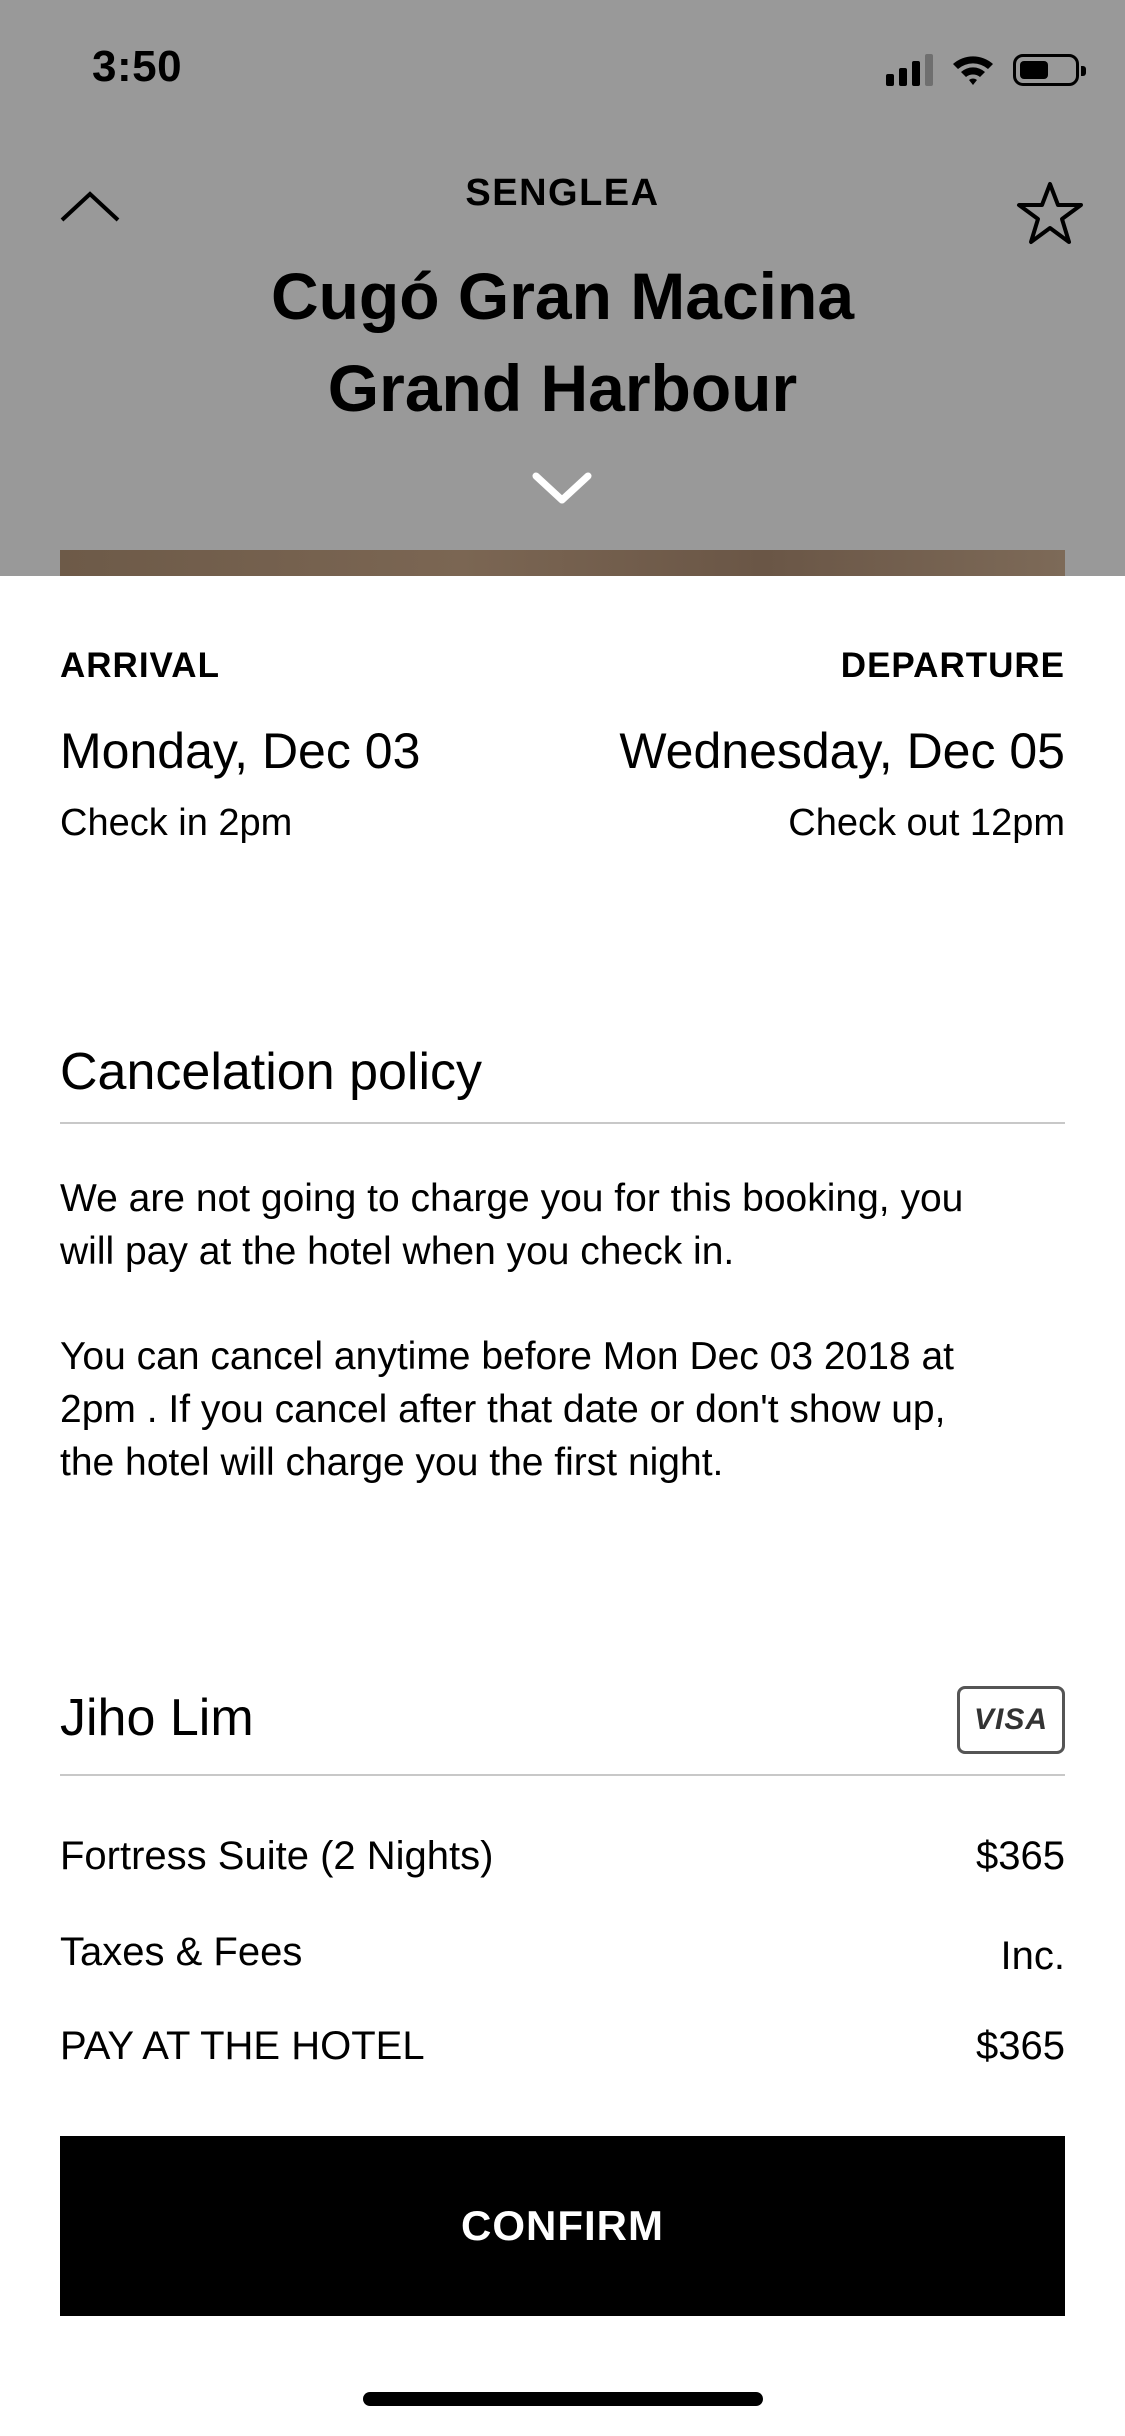 This screenshot has width=1125, height=2436. I want to click on paragraph-line: will pay at the hotel when you check in., so click(397, 1251).